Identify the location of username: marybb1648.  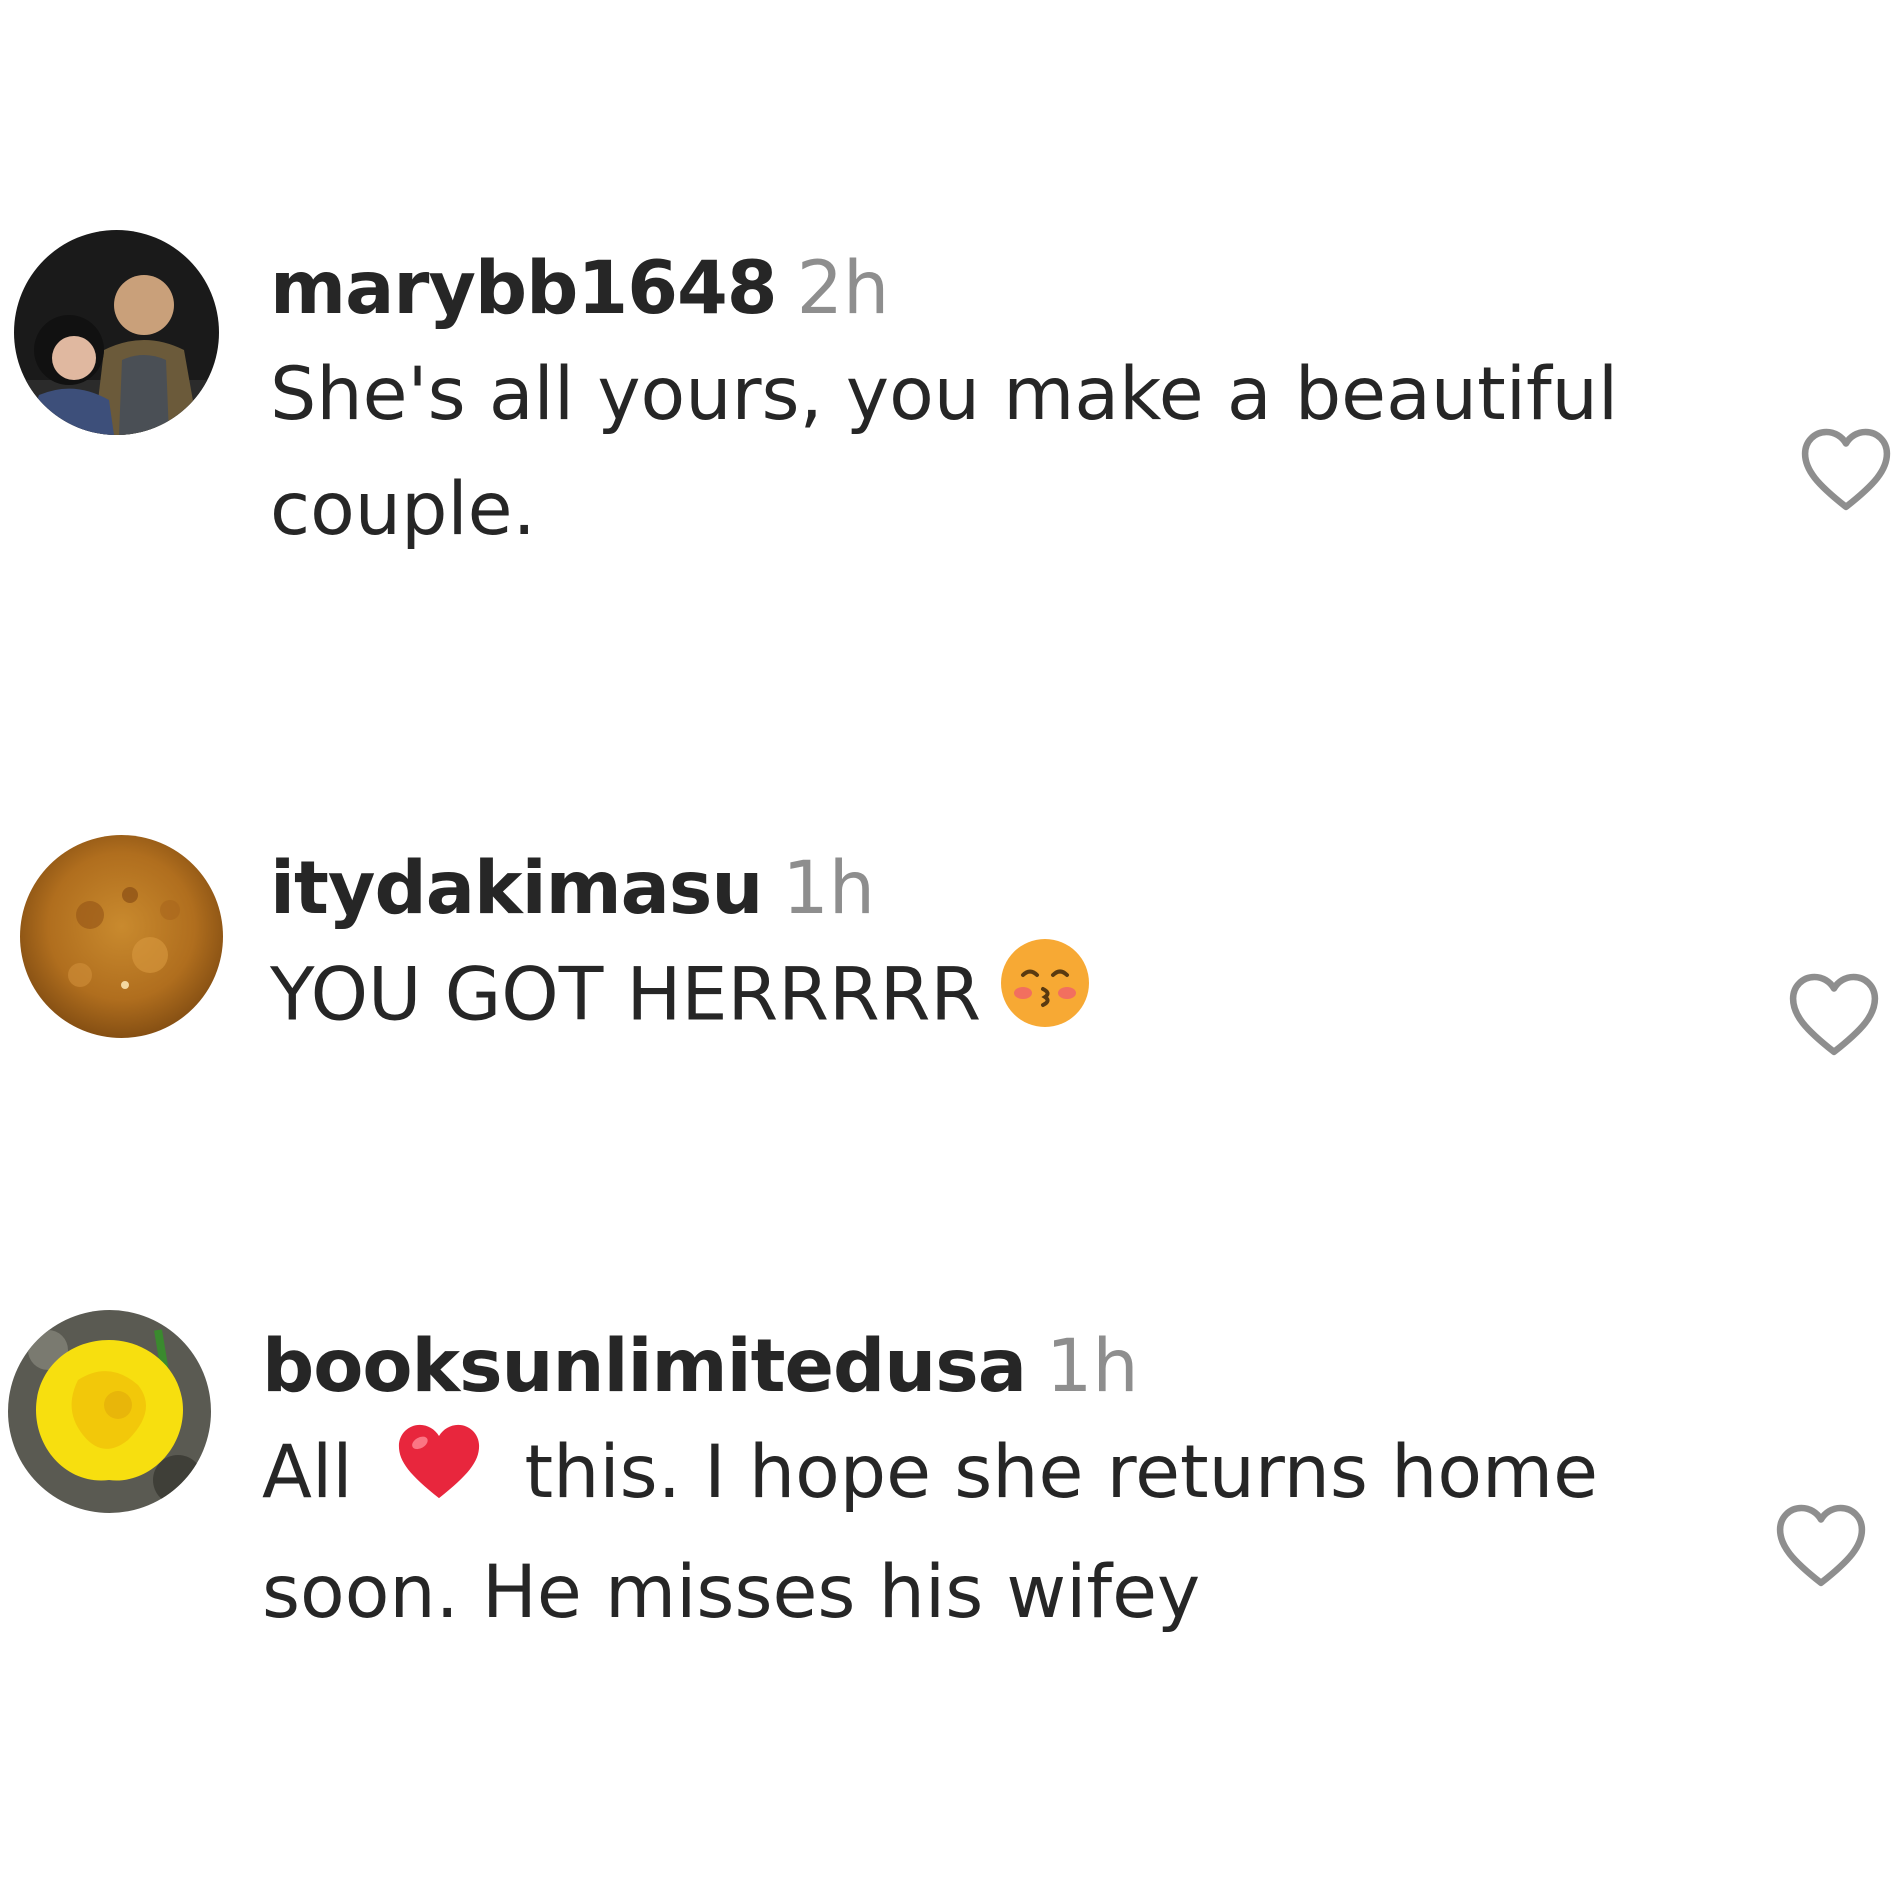
(524, 288).